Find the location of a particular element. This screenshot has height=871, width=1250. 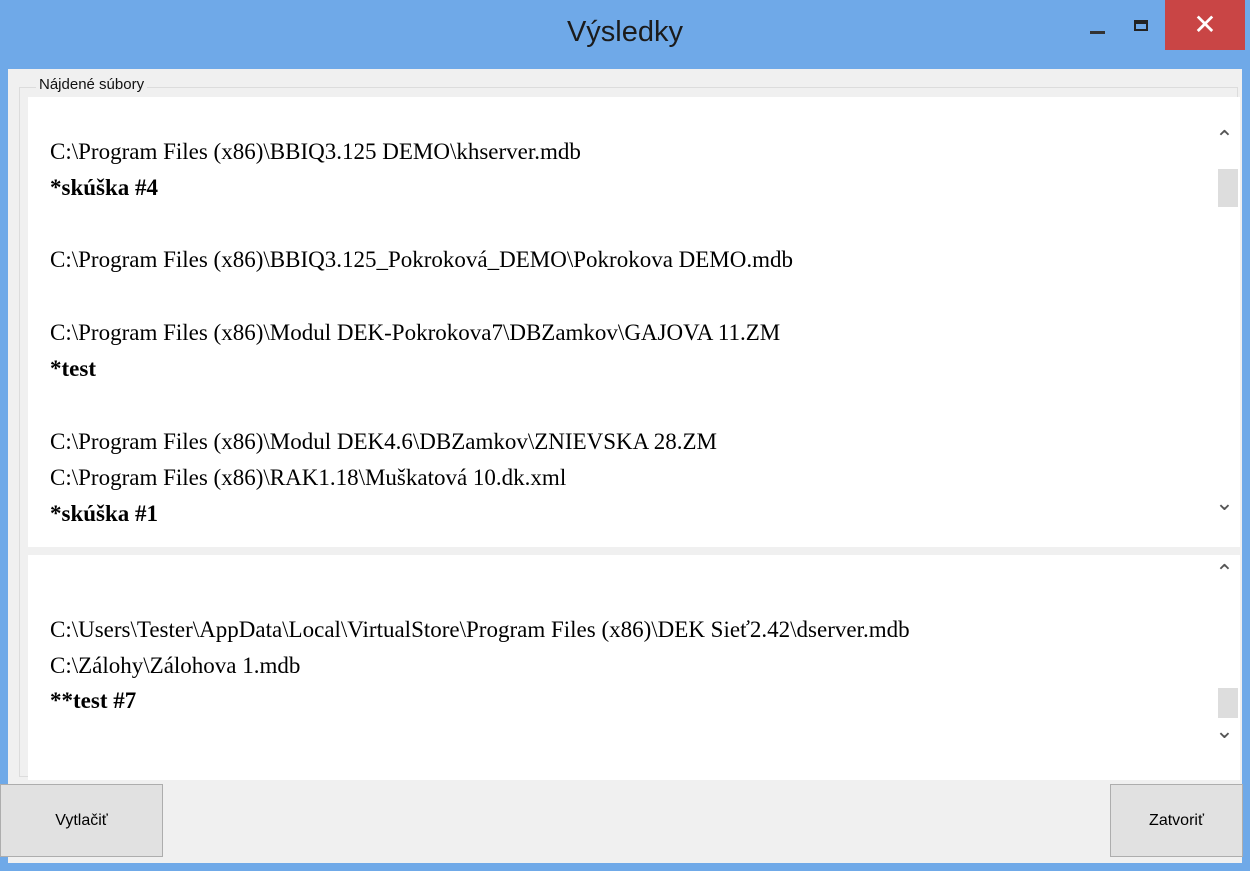

pane-splitter is located at coordinates (634, 551).